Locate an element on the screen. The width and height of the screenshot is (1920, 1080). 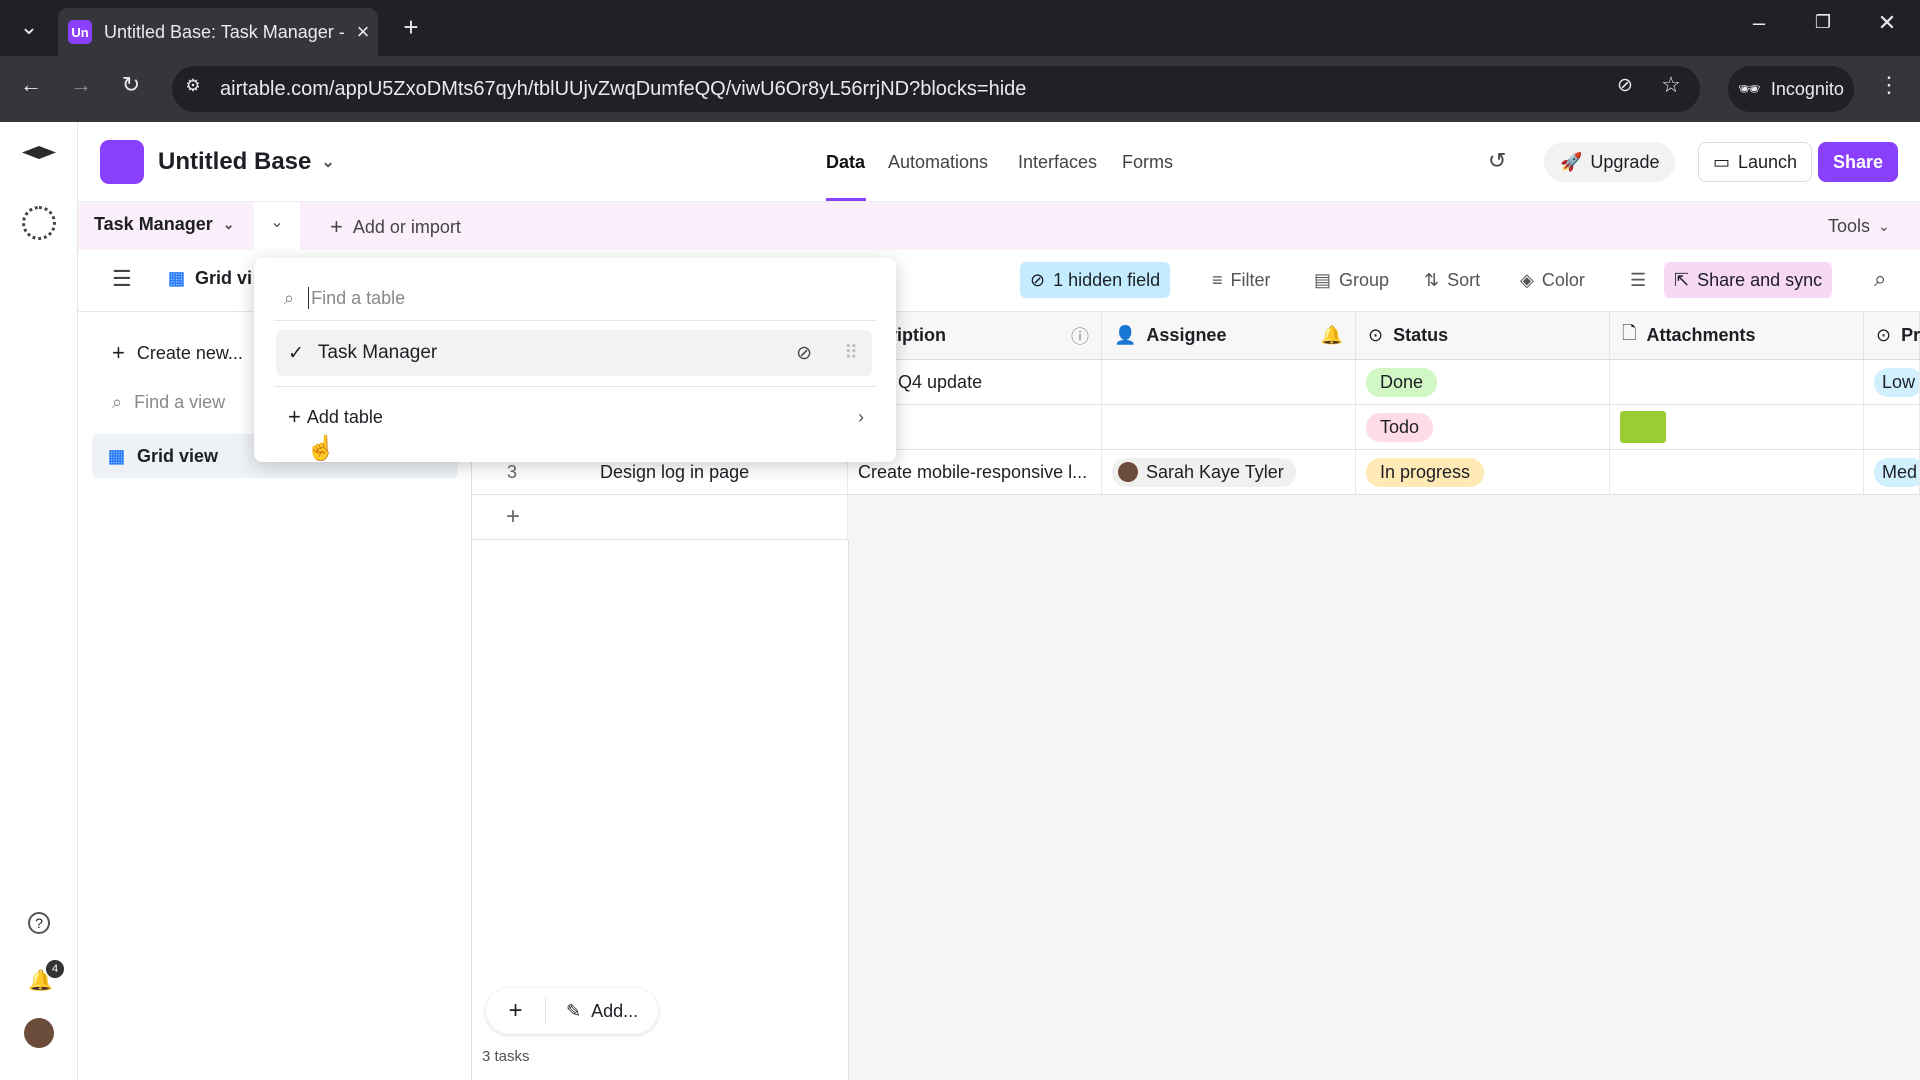
priority-badge: Low is located at coordinates (1896, 382).